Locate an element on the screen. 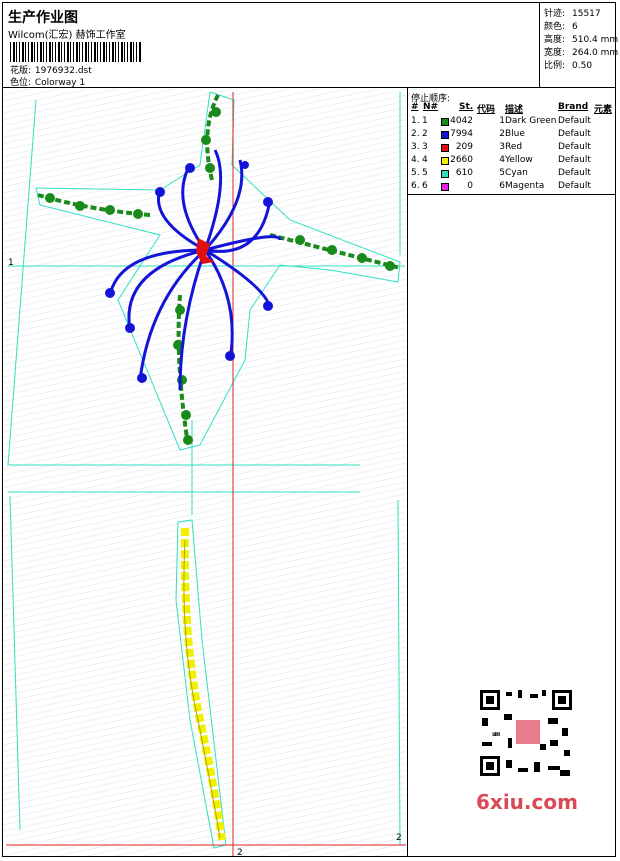  color-description: Yellow is located at coordinates (519, 160).